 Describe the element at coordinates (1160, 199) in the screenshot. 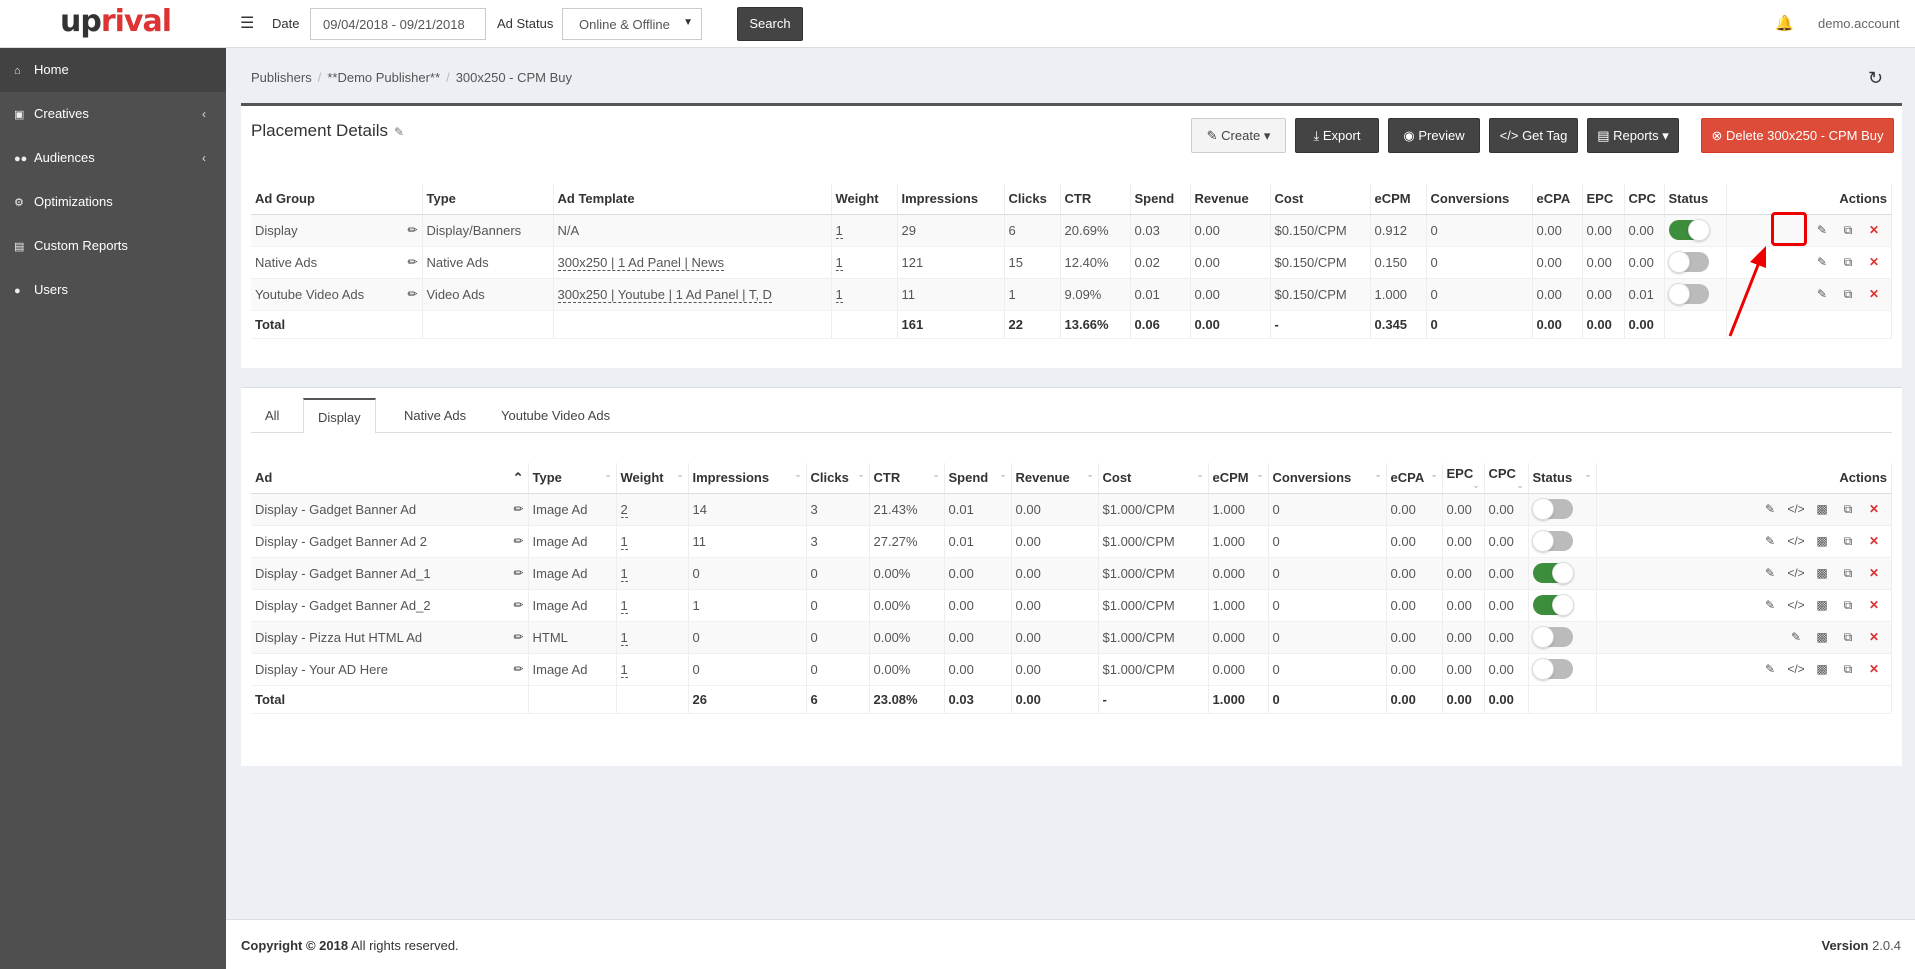

I see `column-header: Spend` at that location.